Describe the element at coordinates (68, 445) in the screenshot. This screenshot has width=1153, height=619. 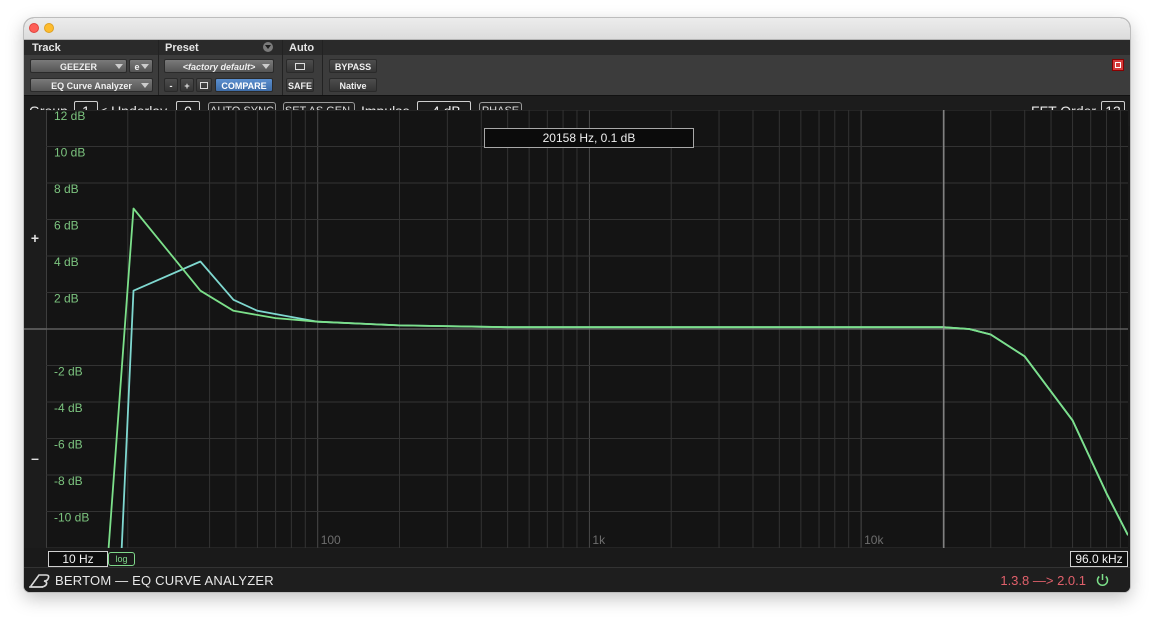
I see `db-tick-label: -6 dB` at that location.